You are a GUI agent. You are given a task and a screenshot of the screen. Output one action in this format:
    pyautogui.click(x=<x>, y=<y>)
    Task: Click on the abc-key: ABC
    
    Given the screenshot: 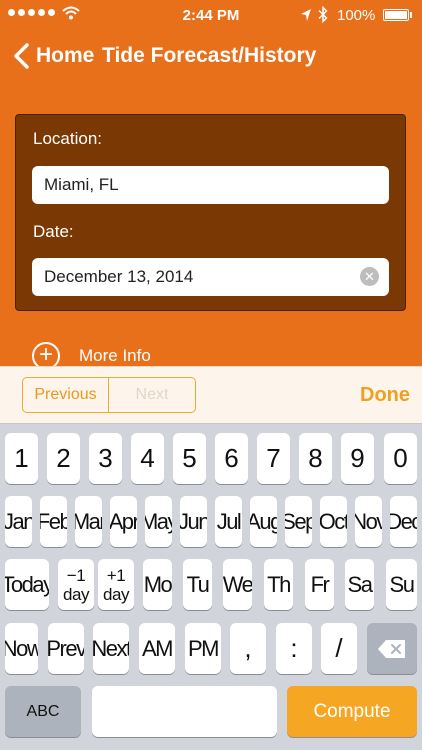 What is the action you would take?
    pyautogui.click(x=43, y=711)
    